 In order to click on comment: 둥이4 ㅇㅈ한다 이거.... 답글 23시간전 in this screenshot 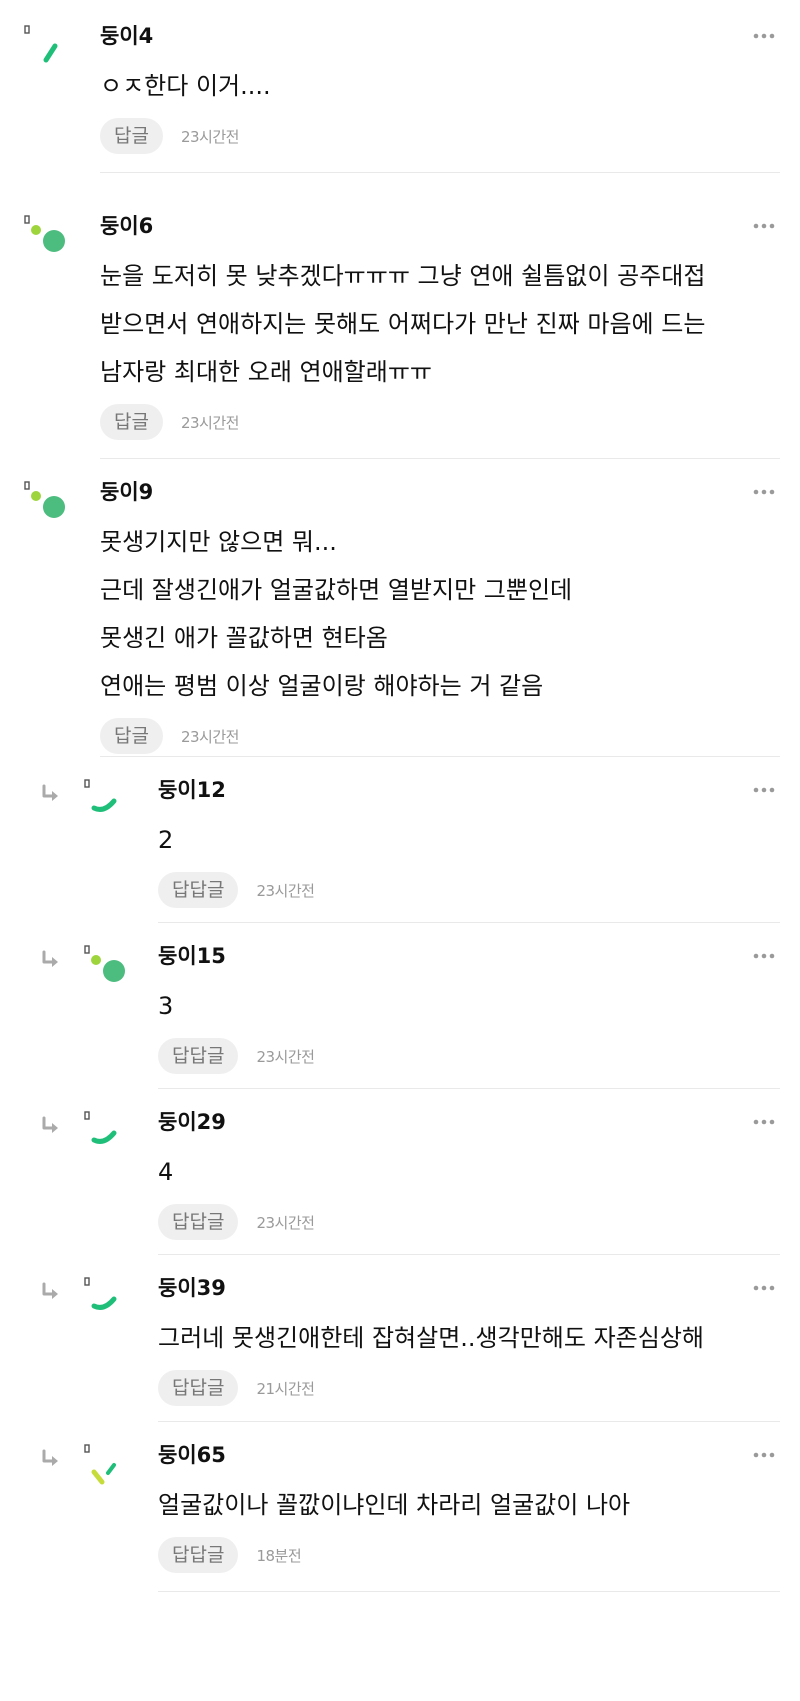, I will do `click(400, 99)`.